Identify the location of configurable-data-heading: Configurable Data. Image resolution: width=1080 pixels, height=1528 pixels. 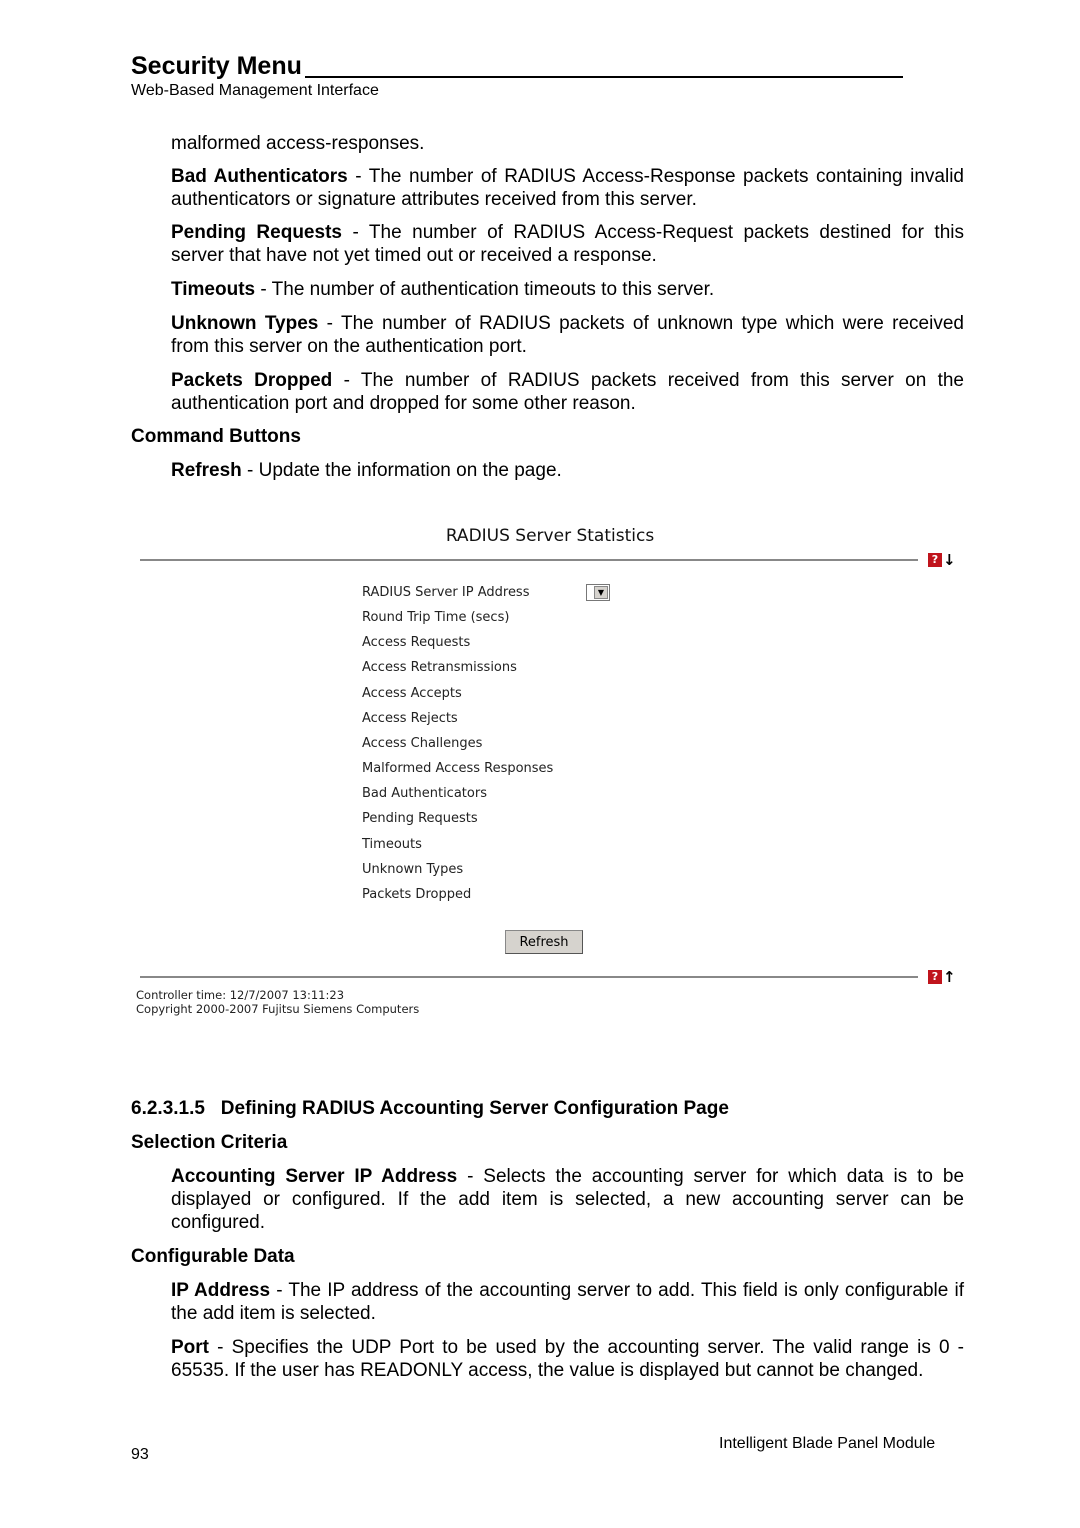
(213, 1256).